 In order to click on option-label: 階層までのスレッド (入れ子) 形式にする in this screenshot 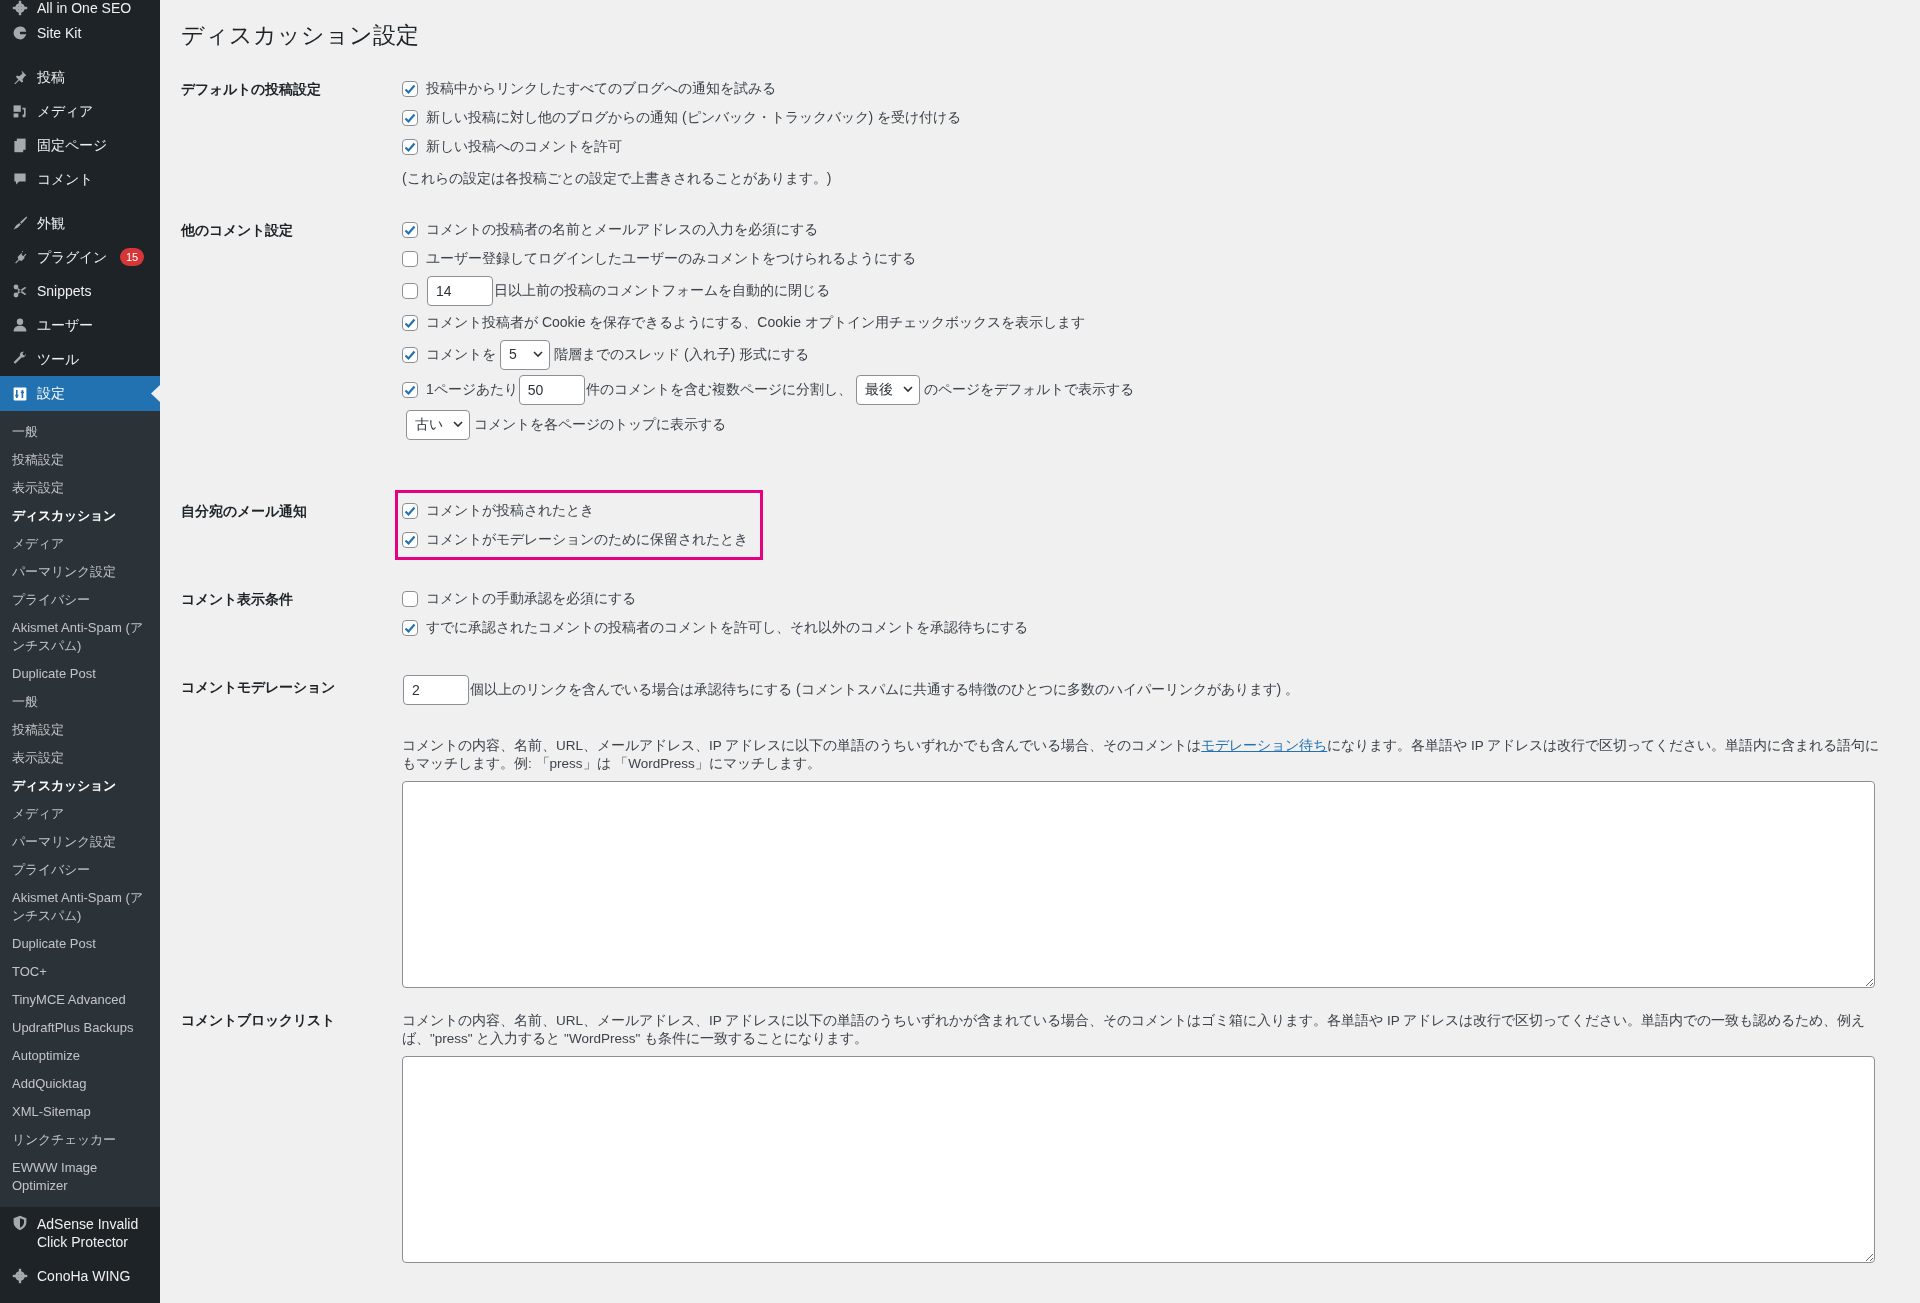, I will do `click(682, 354)`.